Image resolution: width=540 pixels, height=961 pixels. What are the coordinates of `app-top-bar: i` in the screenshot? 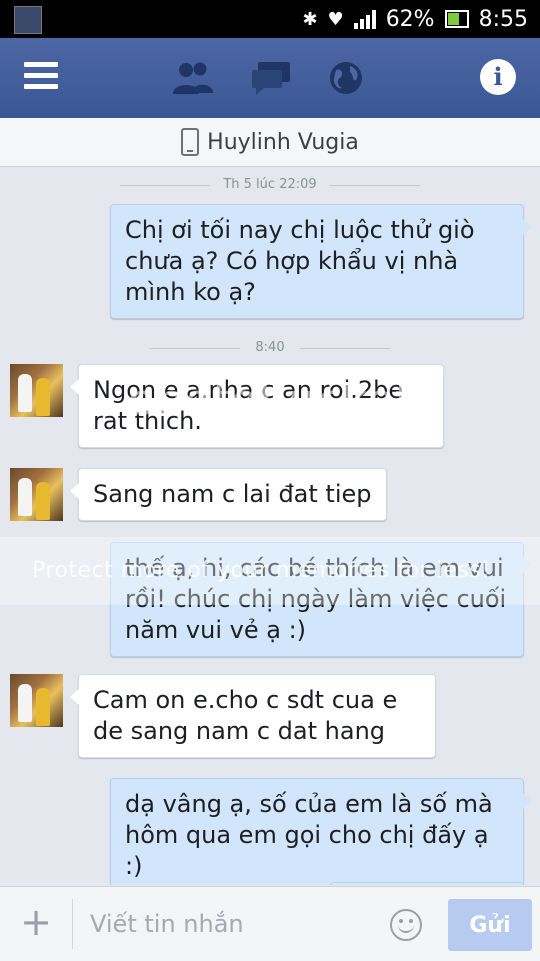 It's located at (270, 78).